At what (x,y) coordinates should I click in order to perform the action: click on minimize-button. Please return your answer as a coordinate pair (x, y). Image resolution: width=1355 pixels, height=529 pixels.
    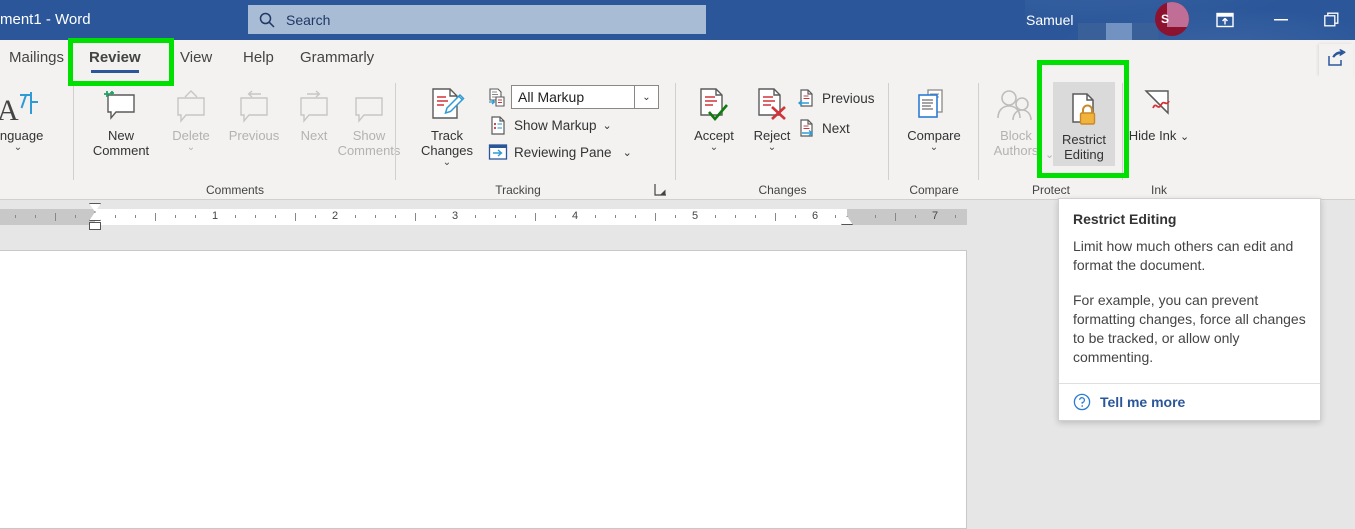
    Looking at the image, I should click on (1281, 20).